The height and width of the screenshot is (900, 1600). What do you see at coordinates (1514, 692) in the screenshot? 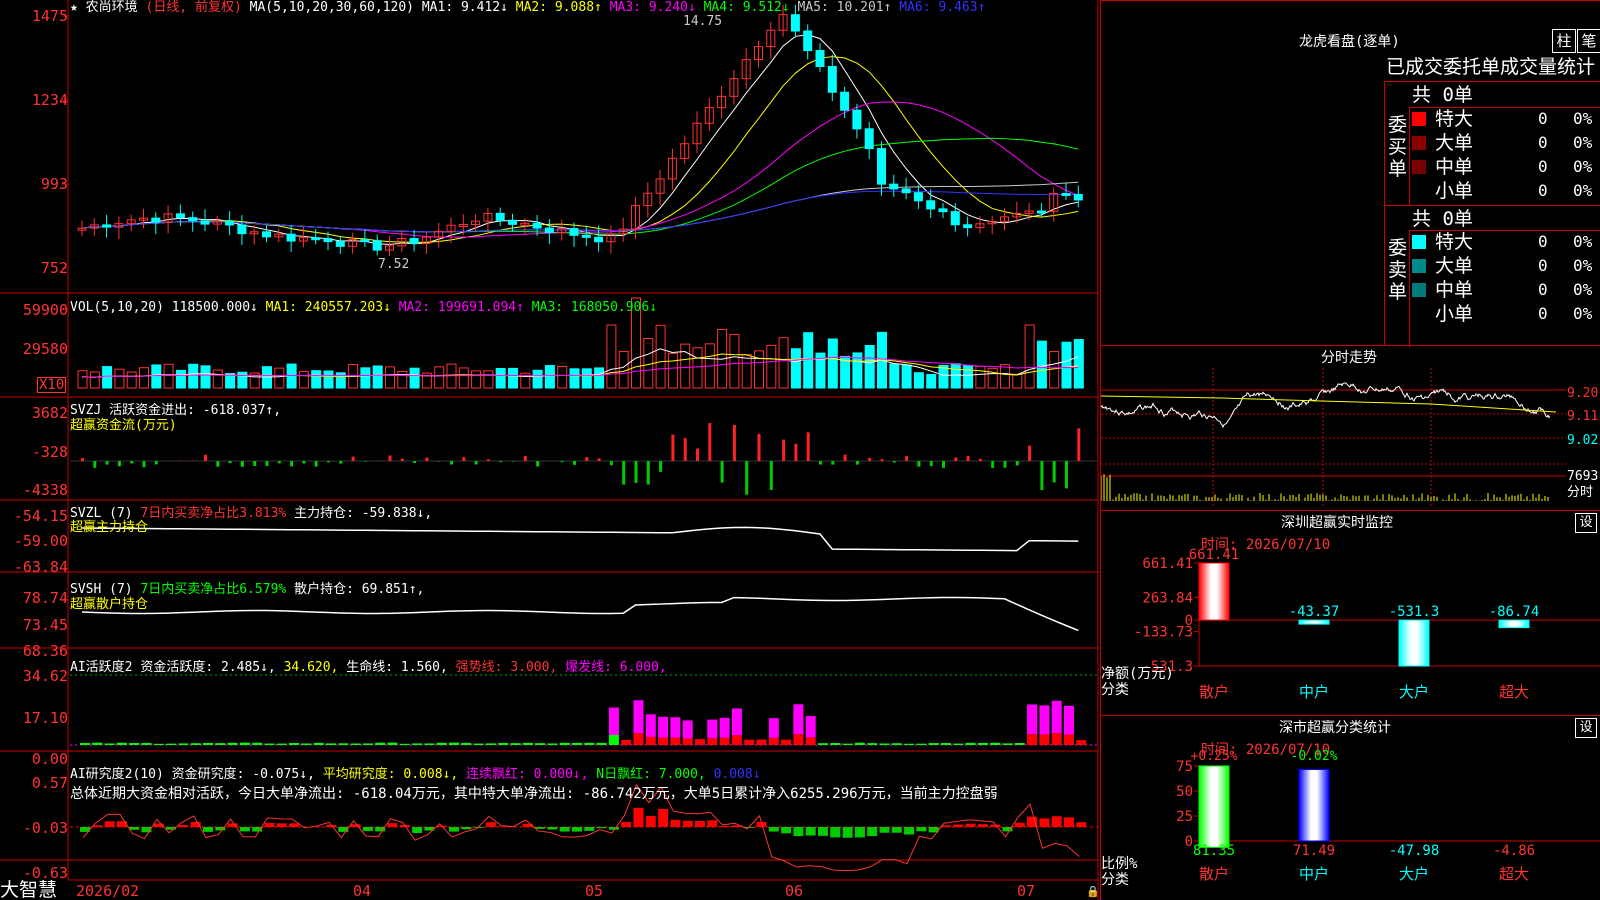
I see `bar-category-label-3: 超大` at bounding box center [1514, 692].